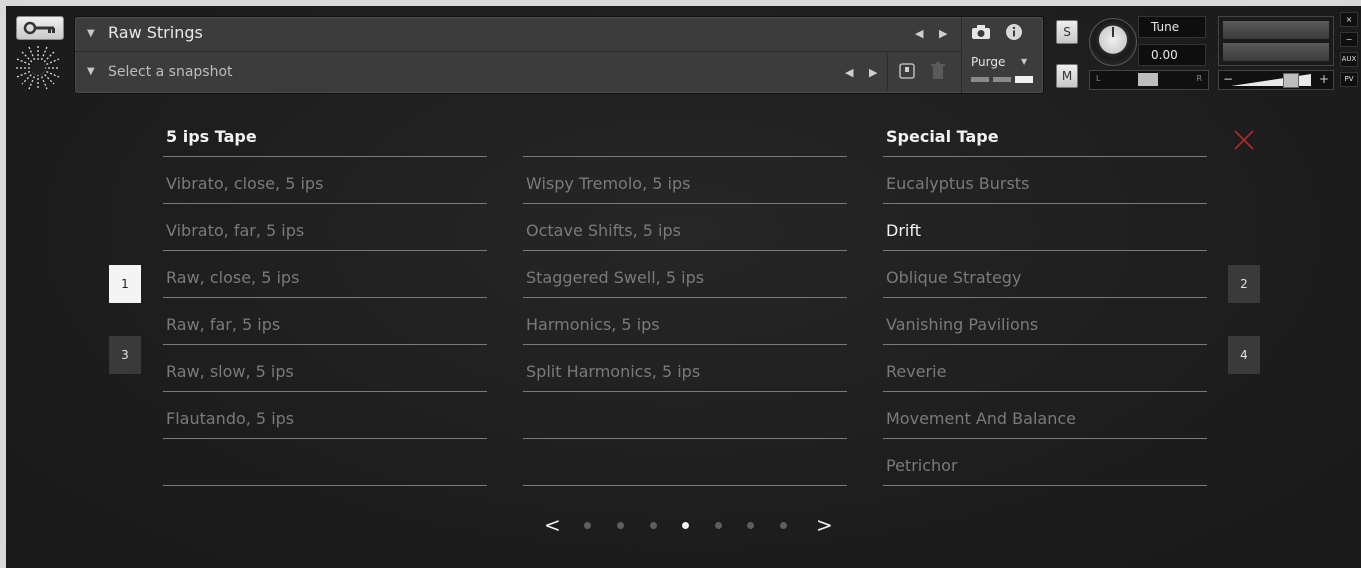 The width and height of the screenshot is (1361, 568). What do you see at coordinates (1113, 42) in the screenshot?
I see `tune-knob` at bounding box center [1113, 42].